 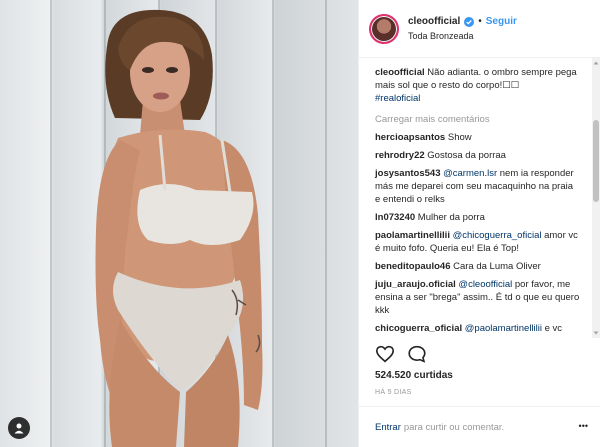 I want to click on comment-login-bar: Entrar para curtir ou comentar., so click(x=479, y=426).